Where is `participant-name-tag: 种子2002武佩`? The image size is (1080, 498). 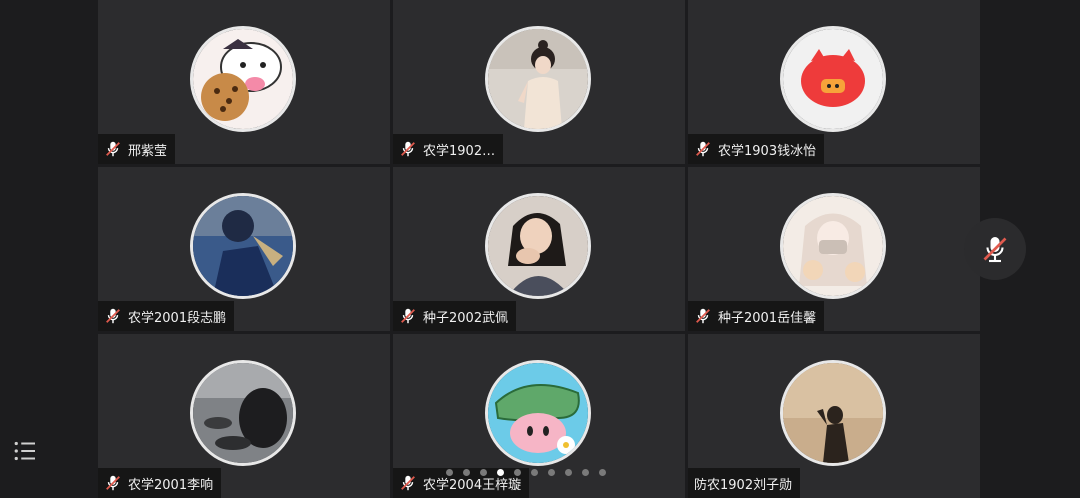 participant-name-tag: 种子2002武佩 is located at coordinates (455, 316).